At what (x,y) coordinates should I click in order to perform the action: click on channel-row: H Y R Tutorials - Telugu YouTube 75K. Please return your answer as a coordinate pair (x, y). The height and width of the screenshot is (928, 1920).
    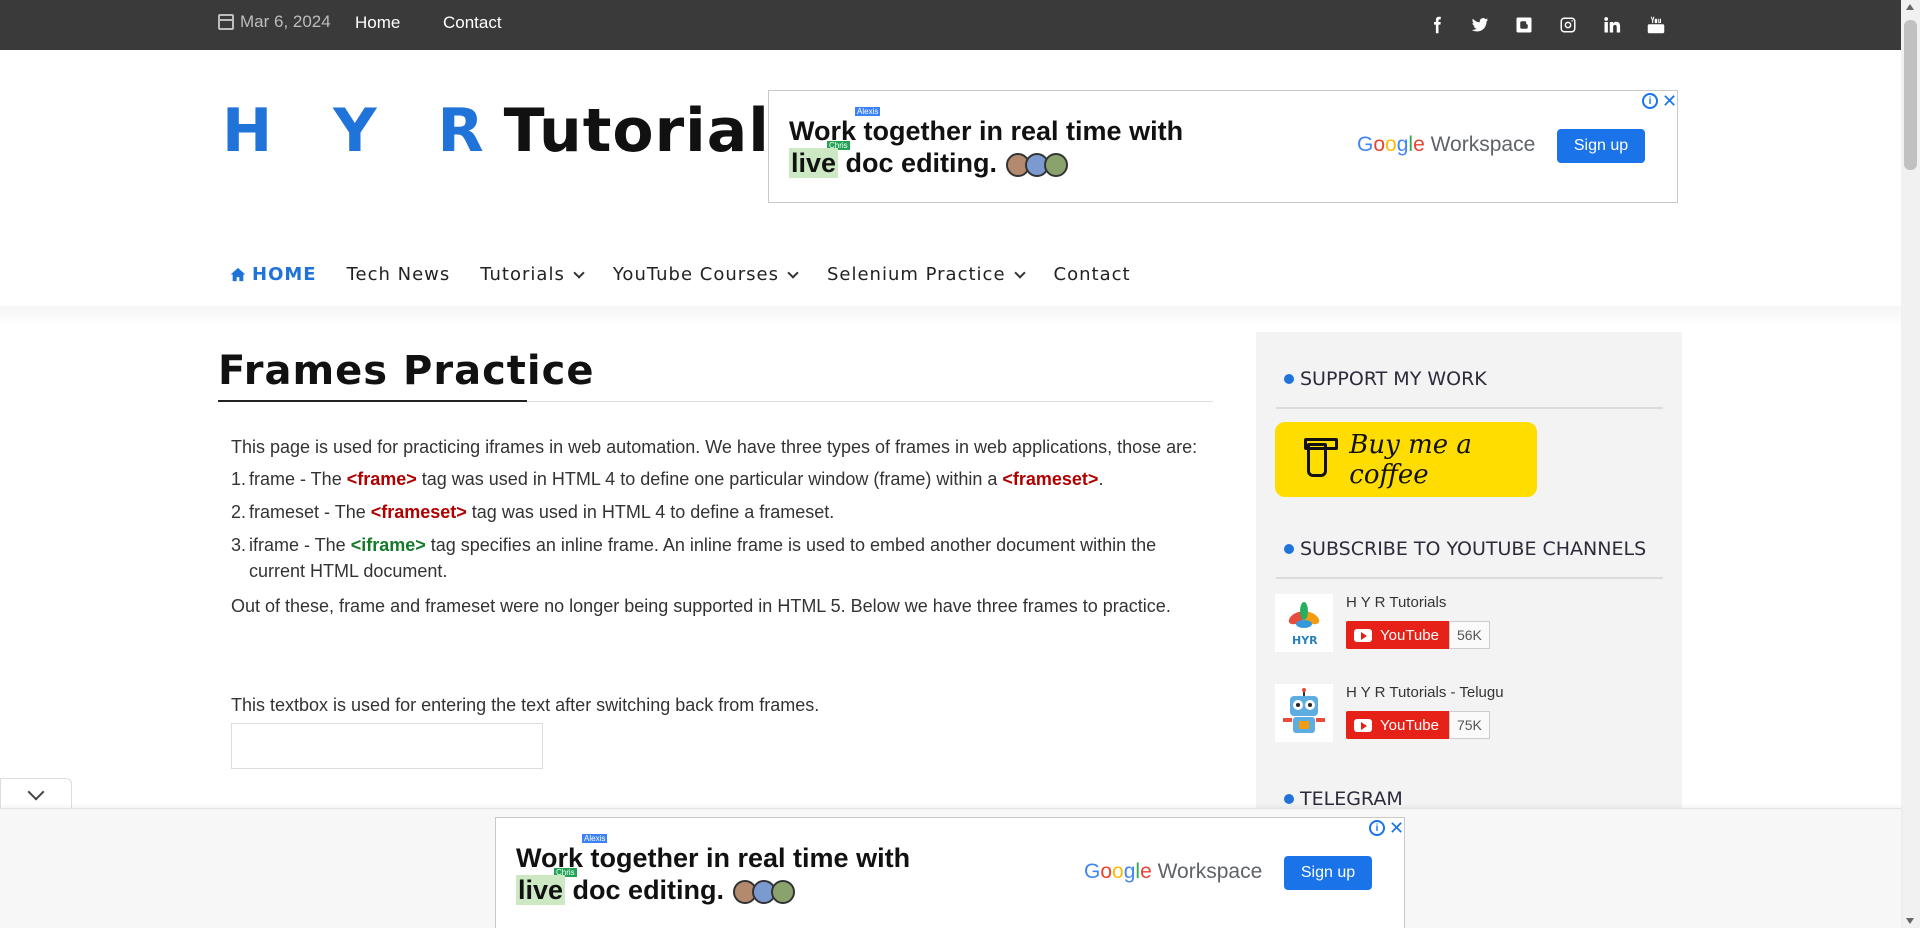
    Looking at the image, I should click on (1389, 713).